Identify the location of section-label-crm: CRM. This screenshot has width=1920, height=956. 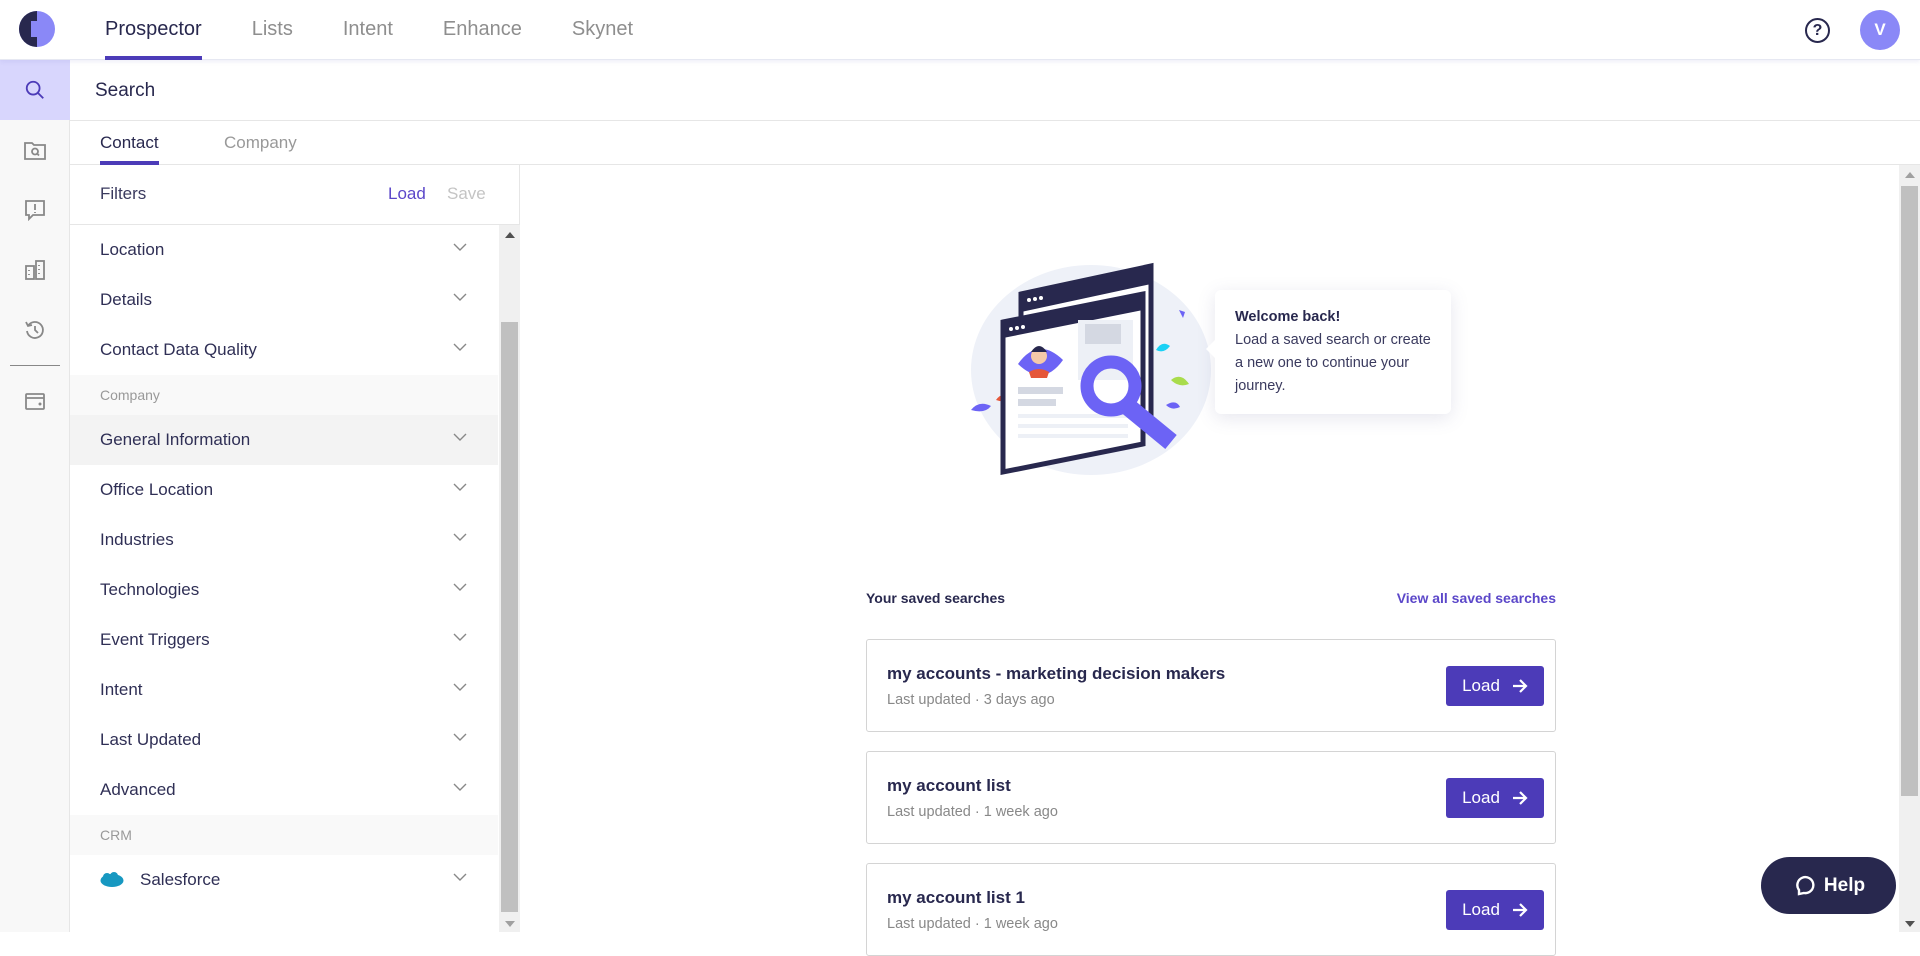
(284, 835).